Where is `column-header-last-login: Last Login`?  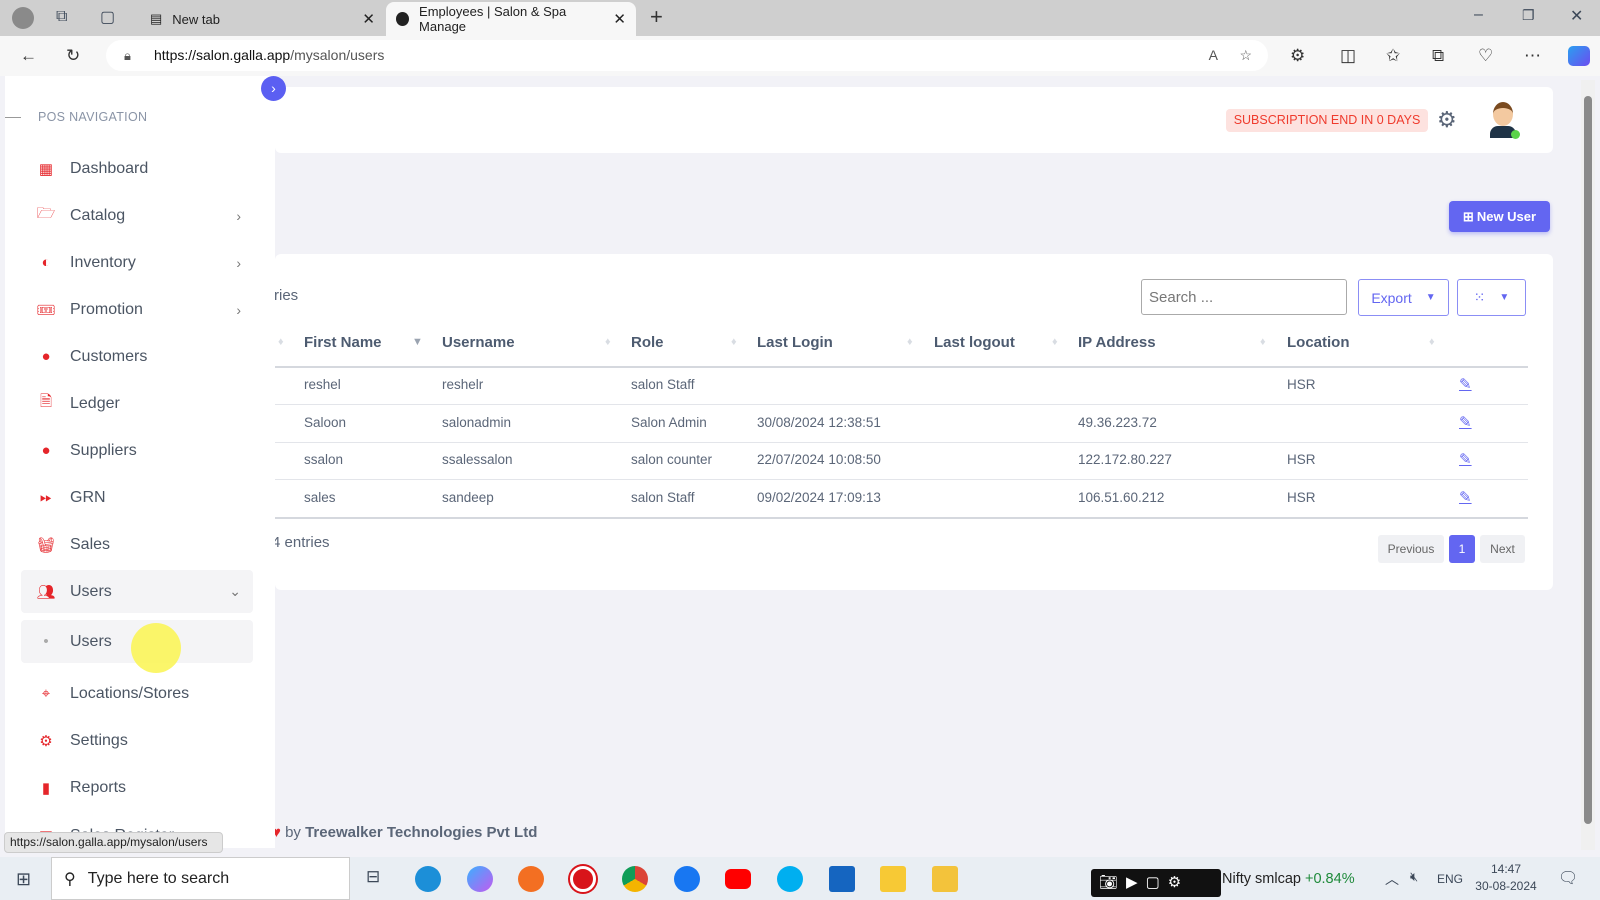
column-header-last-login: Last Login is located at coordinates (795, 342).